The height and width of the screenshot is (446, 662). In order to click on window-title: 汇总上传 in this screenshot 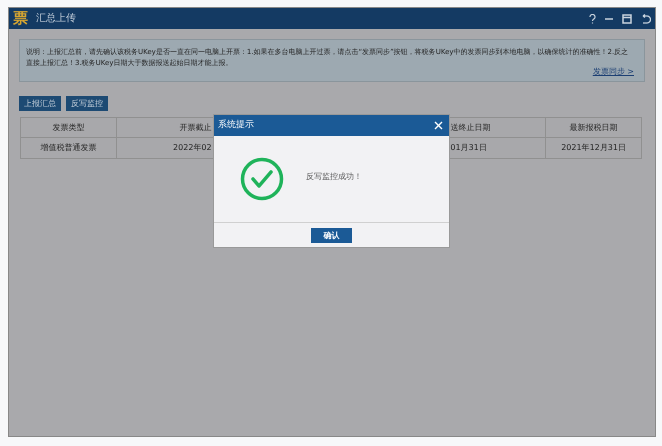, I will do `click(56, 19)`.